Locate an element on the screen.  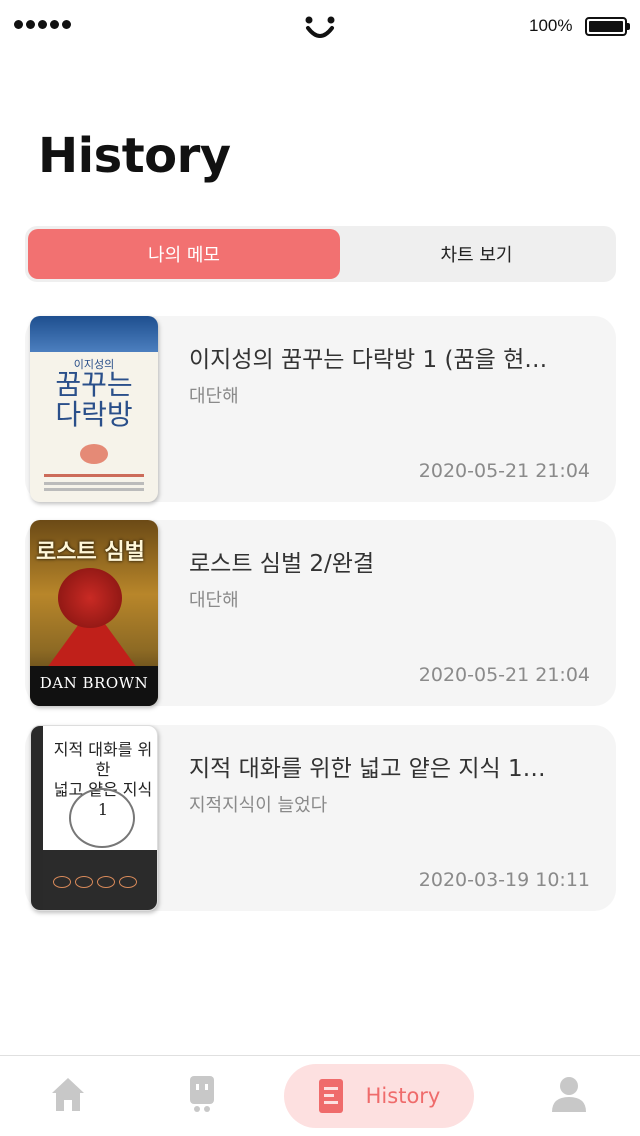
robot-icon is located at coordinates (202, 1094).